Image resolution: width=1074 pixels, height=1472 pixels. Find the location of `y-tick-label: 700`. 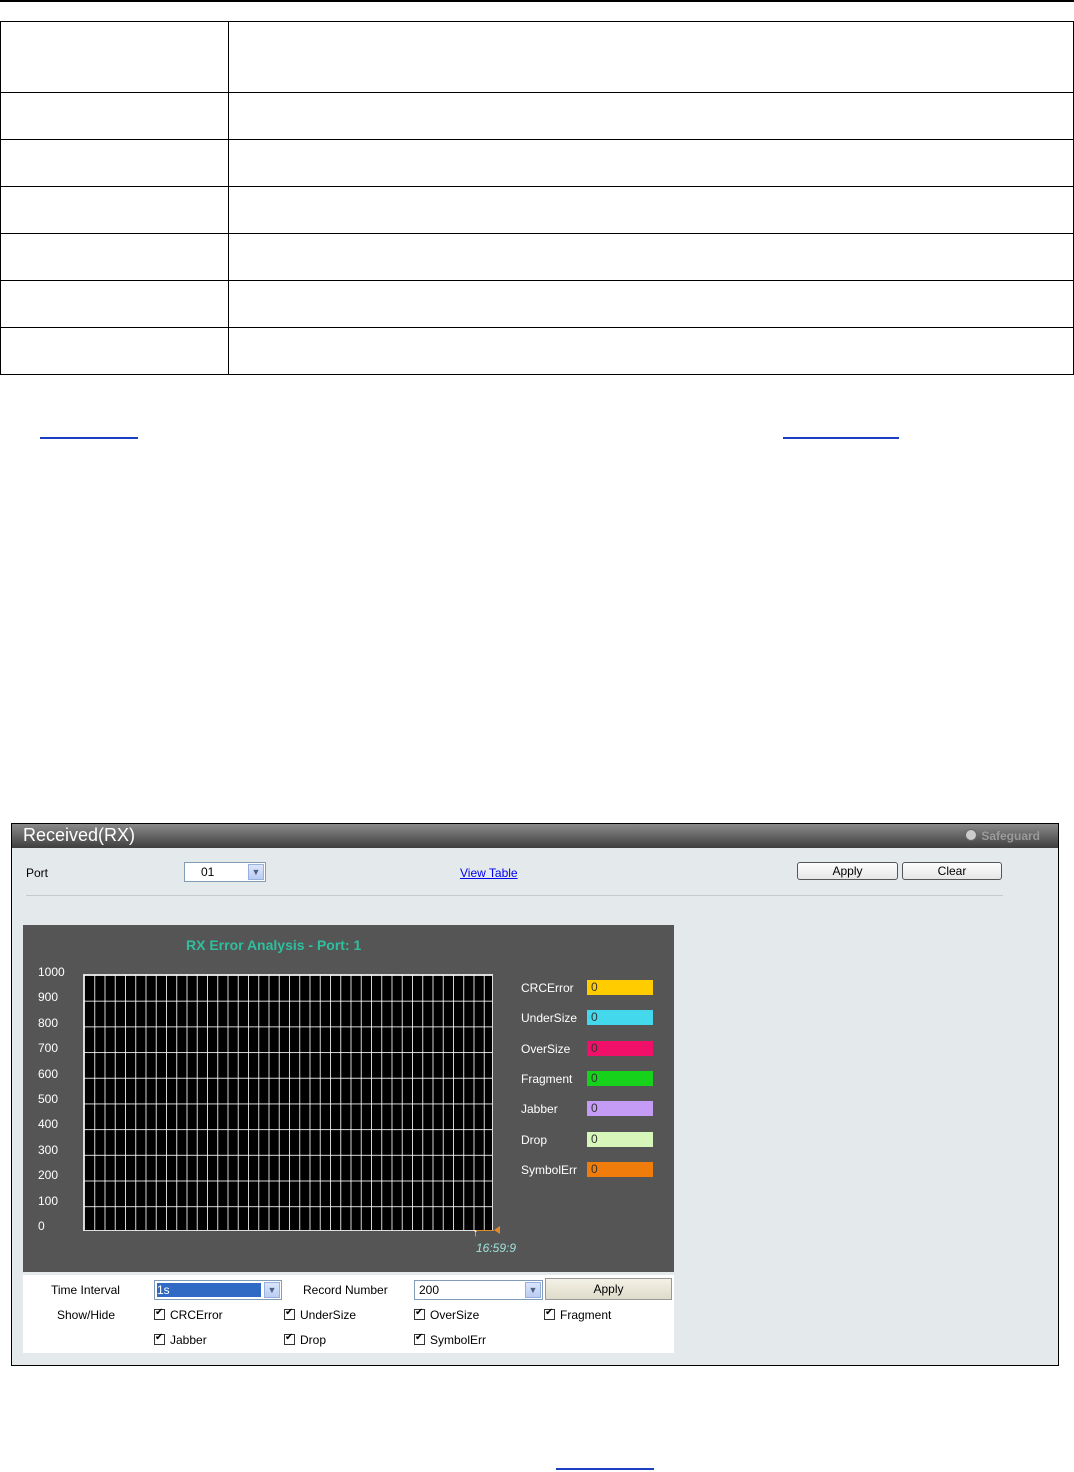

y-tick-label: 700 is located at coordinates (48, 1048).